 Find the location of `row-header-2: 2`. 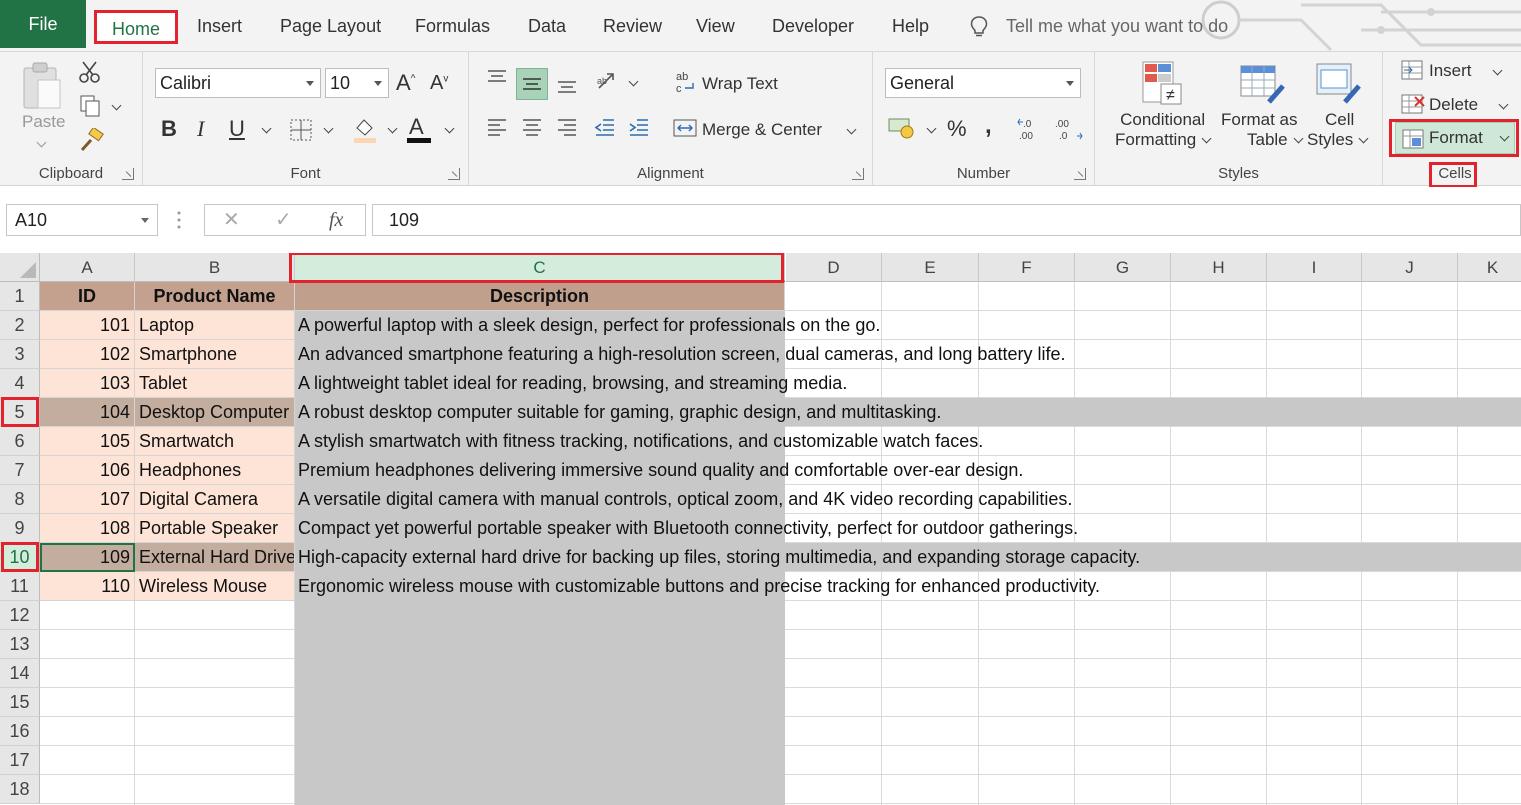

row-header-2: 2 is located at coordinates (20, 325).